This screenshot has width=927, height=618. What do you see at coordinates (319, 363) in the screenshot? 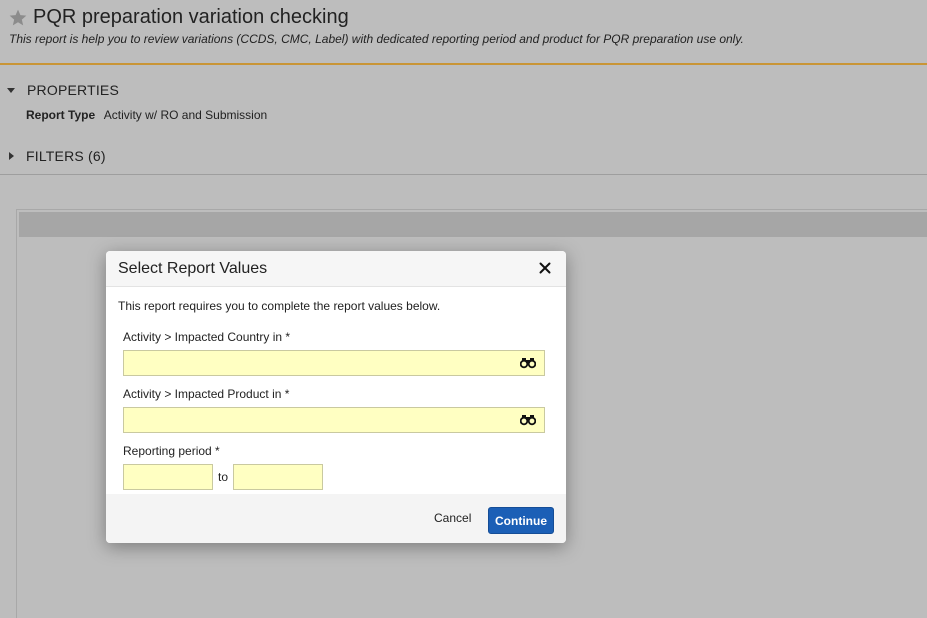
I see `impacted-country-input` at bounding box center [319, 363].